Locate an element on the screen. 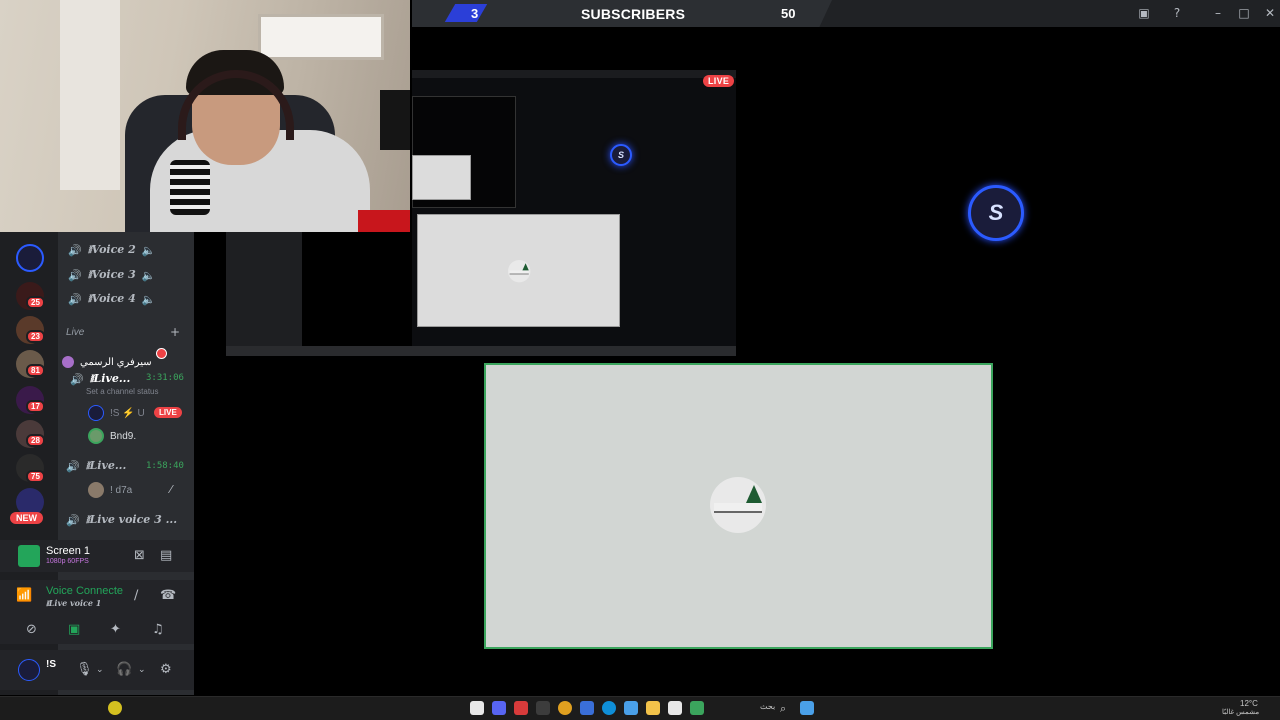 The height and width of the screenshot is (720, 1280). activities-icon: ✦ is located at coordinates (115, 630).